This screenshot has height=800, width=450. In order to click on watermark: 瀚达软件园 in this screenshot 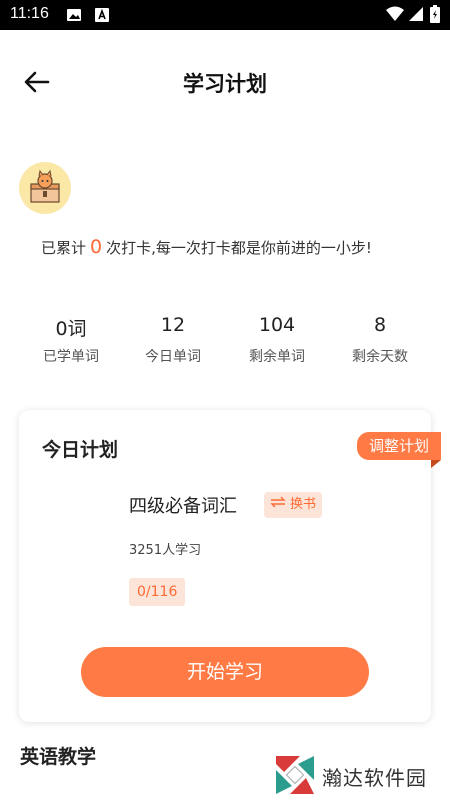, I will do `click(357, 775)`.